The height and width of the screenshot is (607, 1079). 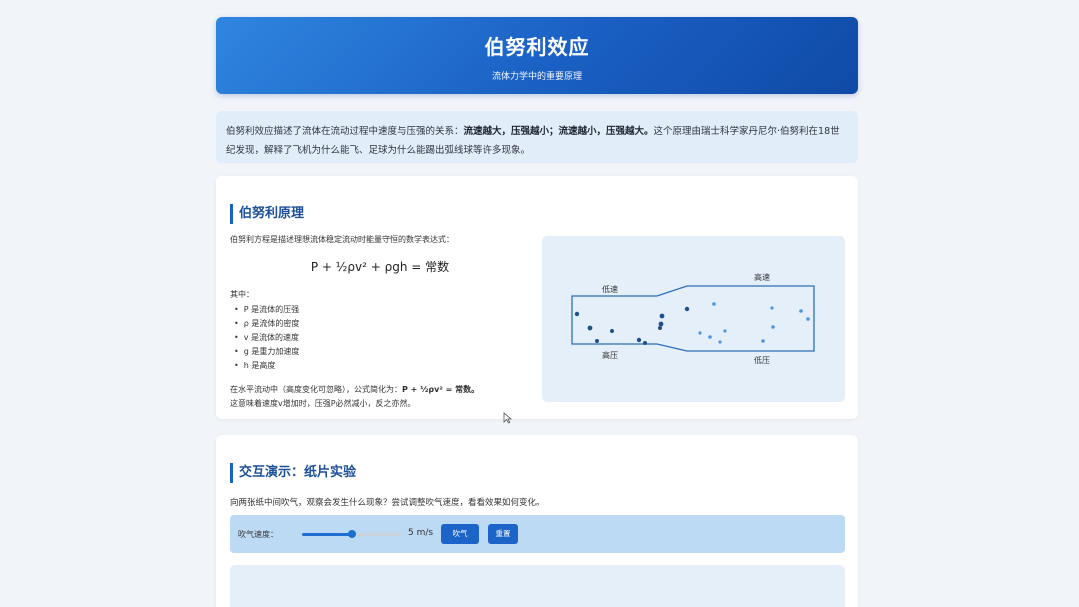 What do you see at coordinates (441, 389) in the screenshot?
I see `simplified-formula: P + ½ρv² = 常数。` at bounding box center [441, 389].